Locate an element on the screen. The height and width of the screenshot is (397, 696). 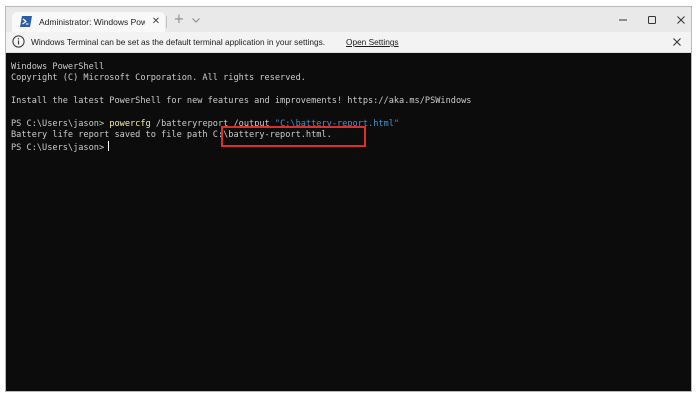
highlight-annotation is located at coordinates (293, 136).